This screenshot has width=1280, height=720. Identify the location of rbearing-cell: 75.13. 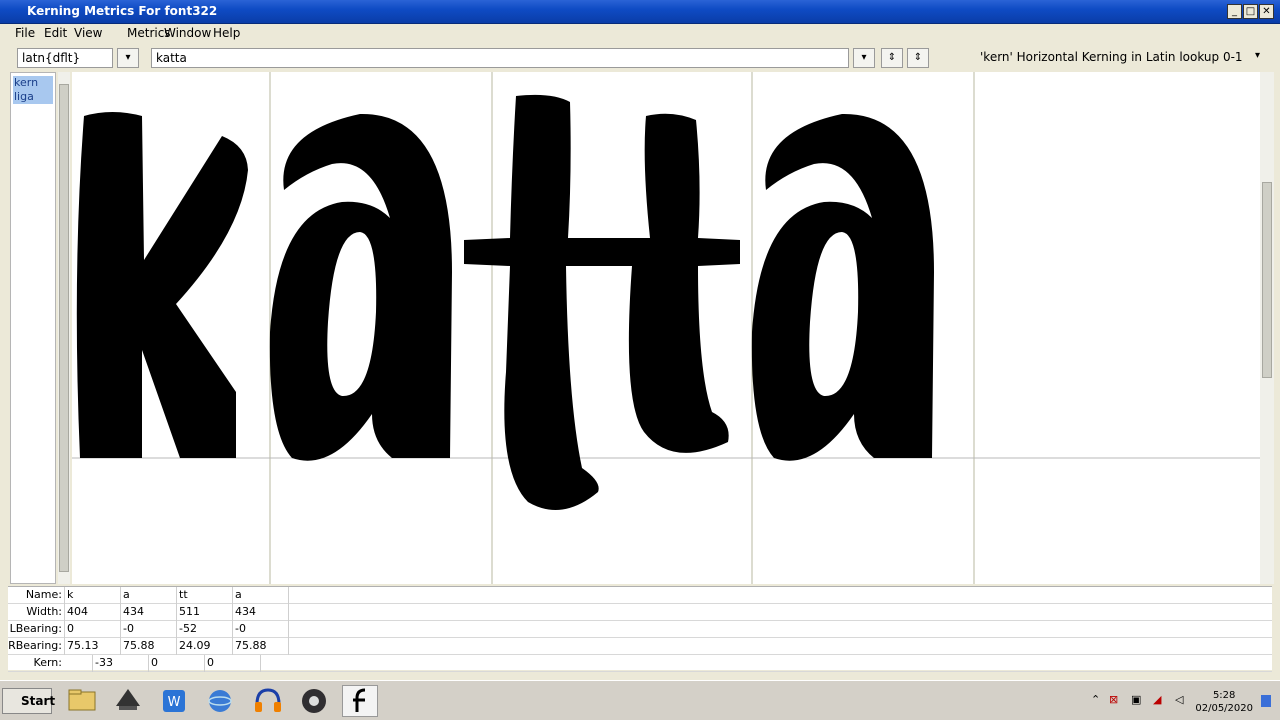
(92, 646).